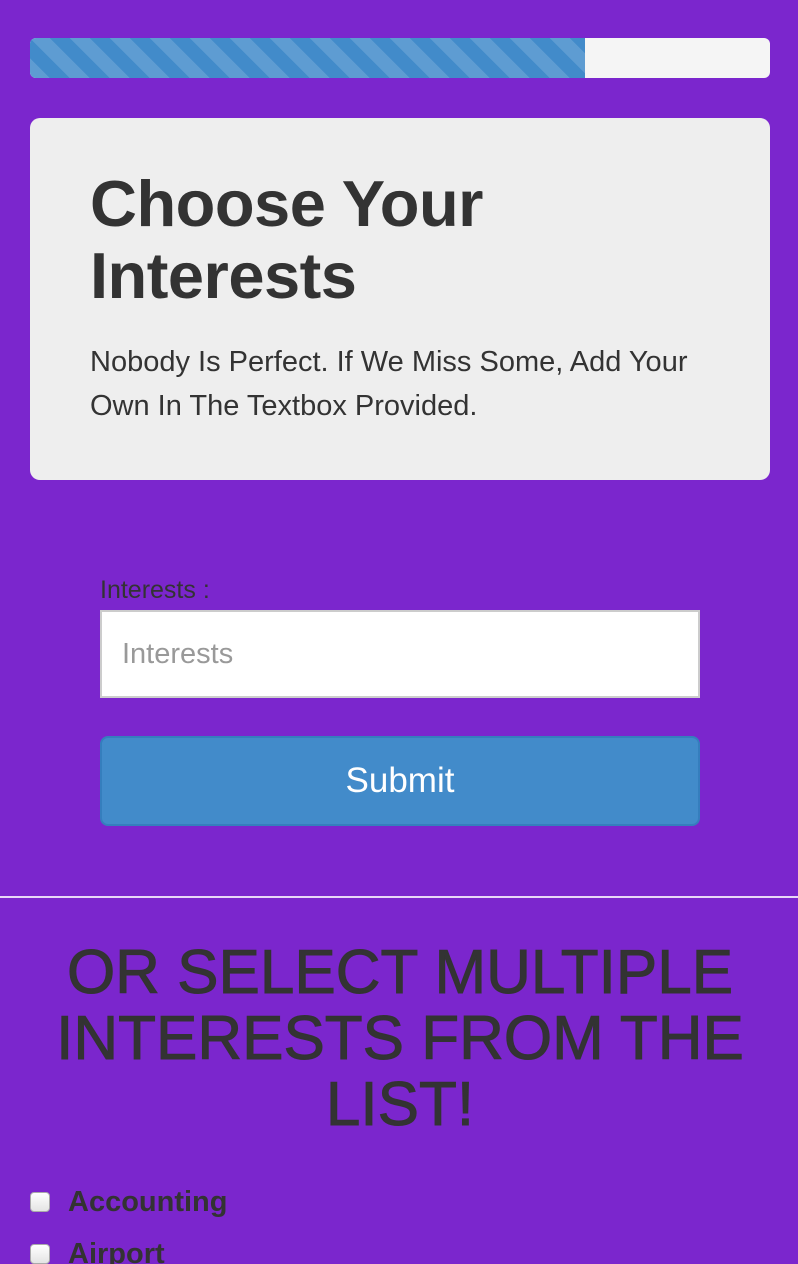 The image size is (798, 1264). I want to click on checkbox-label: Accounting, so click(148, 1202).